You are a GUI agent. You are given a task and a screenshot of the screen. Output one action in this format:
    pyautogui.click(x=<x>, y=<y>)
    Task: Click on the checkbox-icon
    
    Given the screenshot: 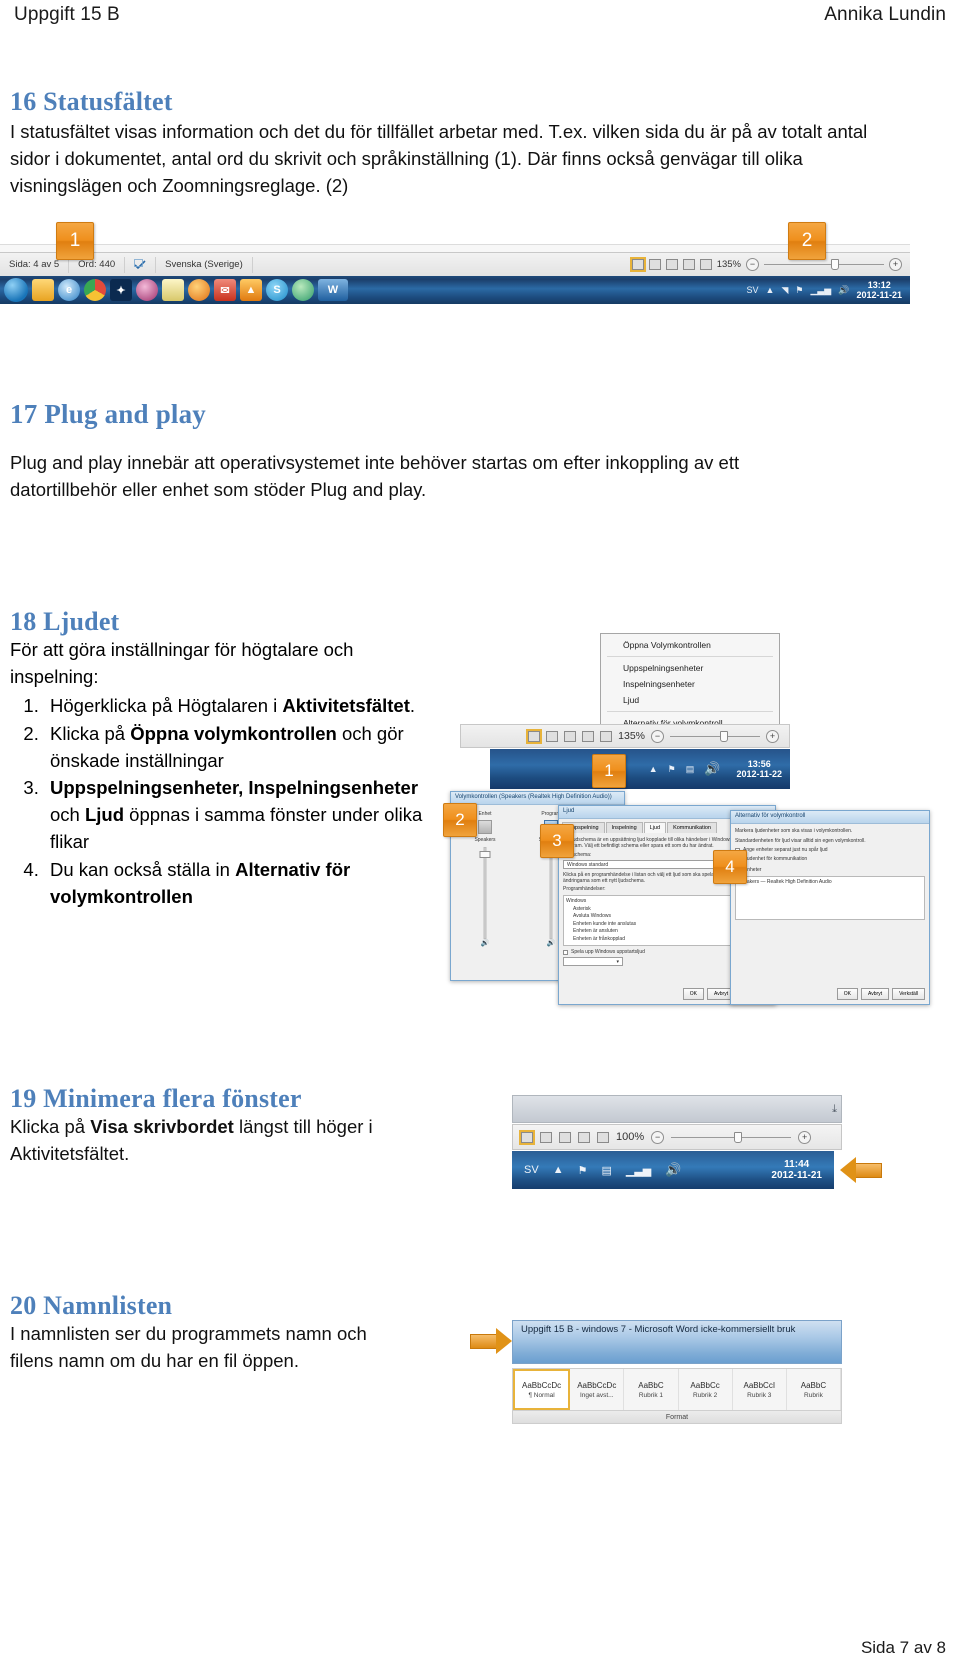 What is the action you would take?
    pyautogui.click(x=565, y=952)
    